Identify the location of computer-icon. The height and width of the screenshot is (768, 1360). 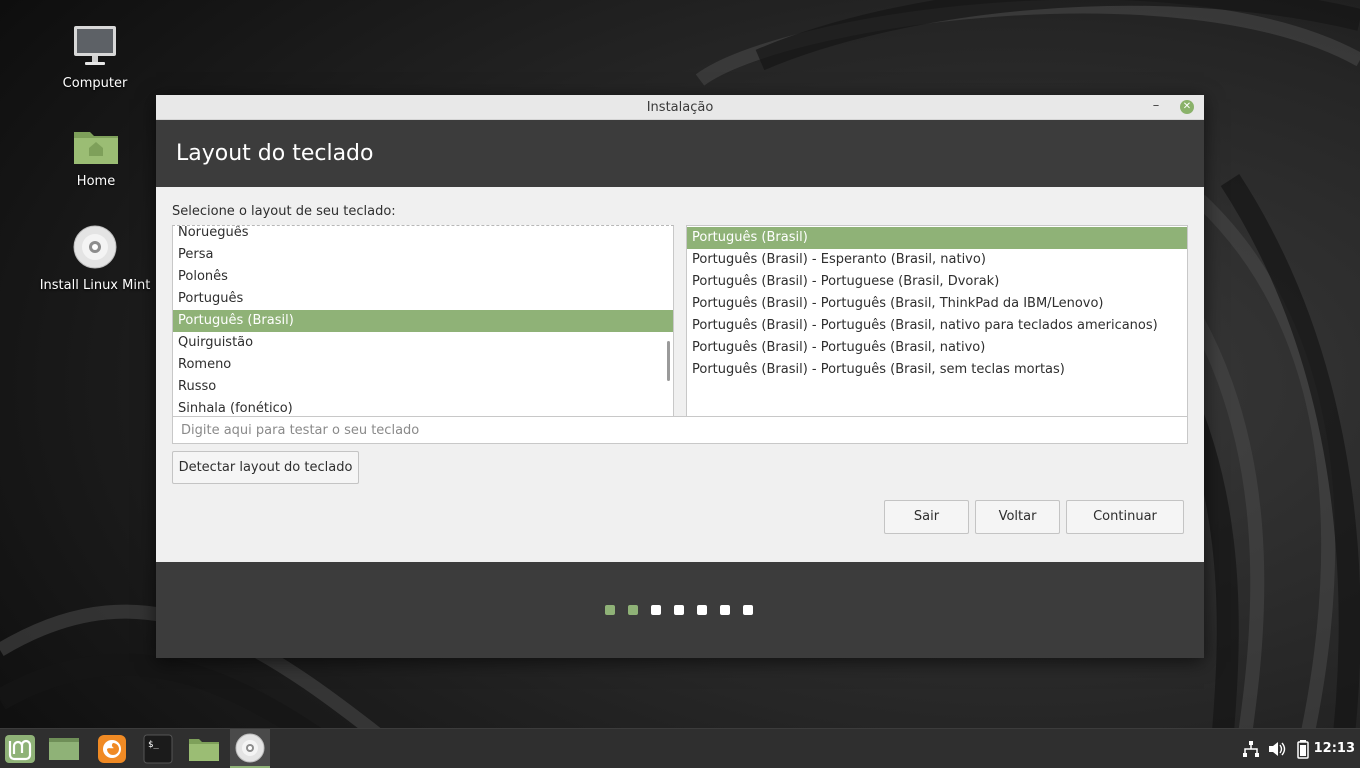
(95, 45).